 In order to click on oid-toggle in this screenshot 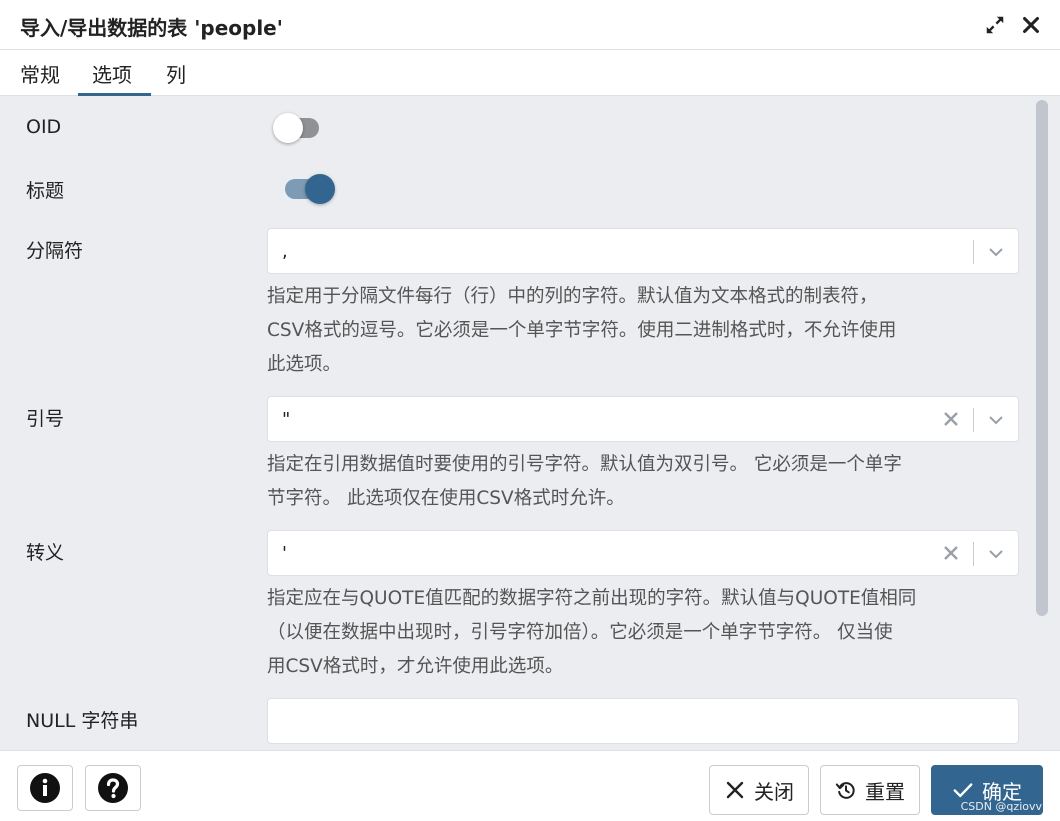, I will do `click(301, 127)`.